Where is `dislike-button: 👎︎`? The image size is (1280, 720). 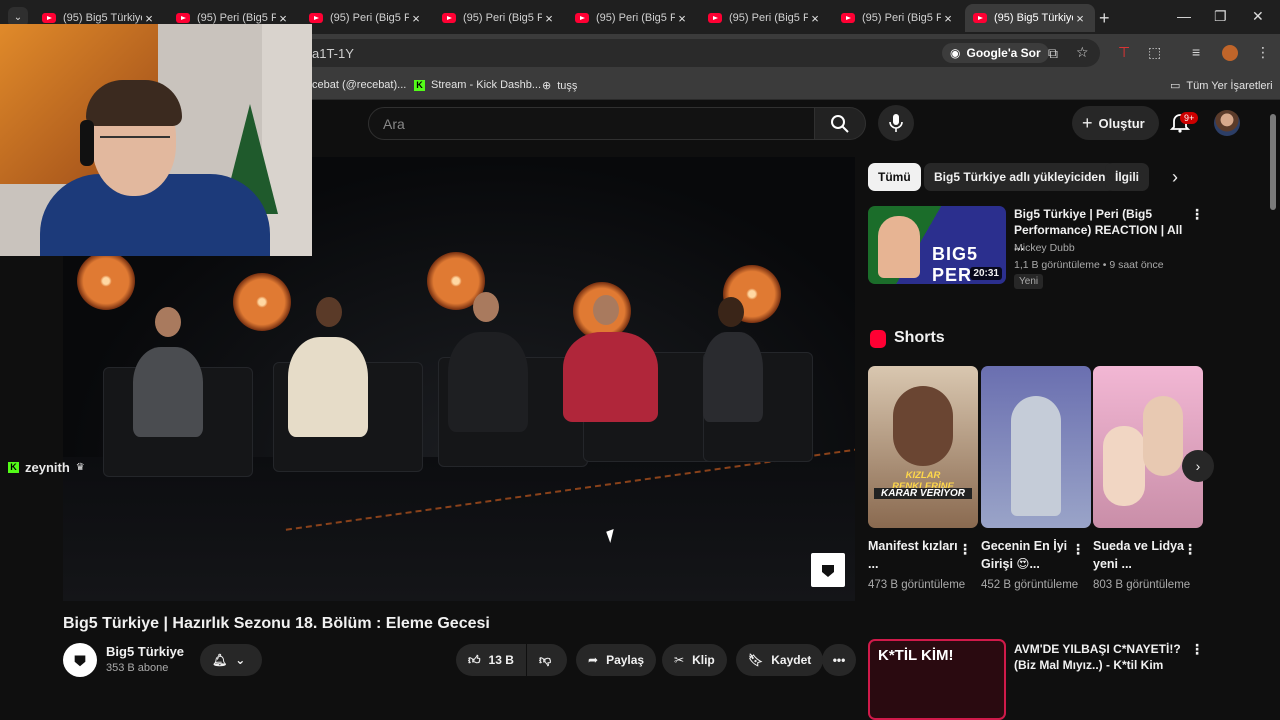
dislike-button: 👎︎ is located at coordinates (547, 660).